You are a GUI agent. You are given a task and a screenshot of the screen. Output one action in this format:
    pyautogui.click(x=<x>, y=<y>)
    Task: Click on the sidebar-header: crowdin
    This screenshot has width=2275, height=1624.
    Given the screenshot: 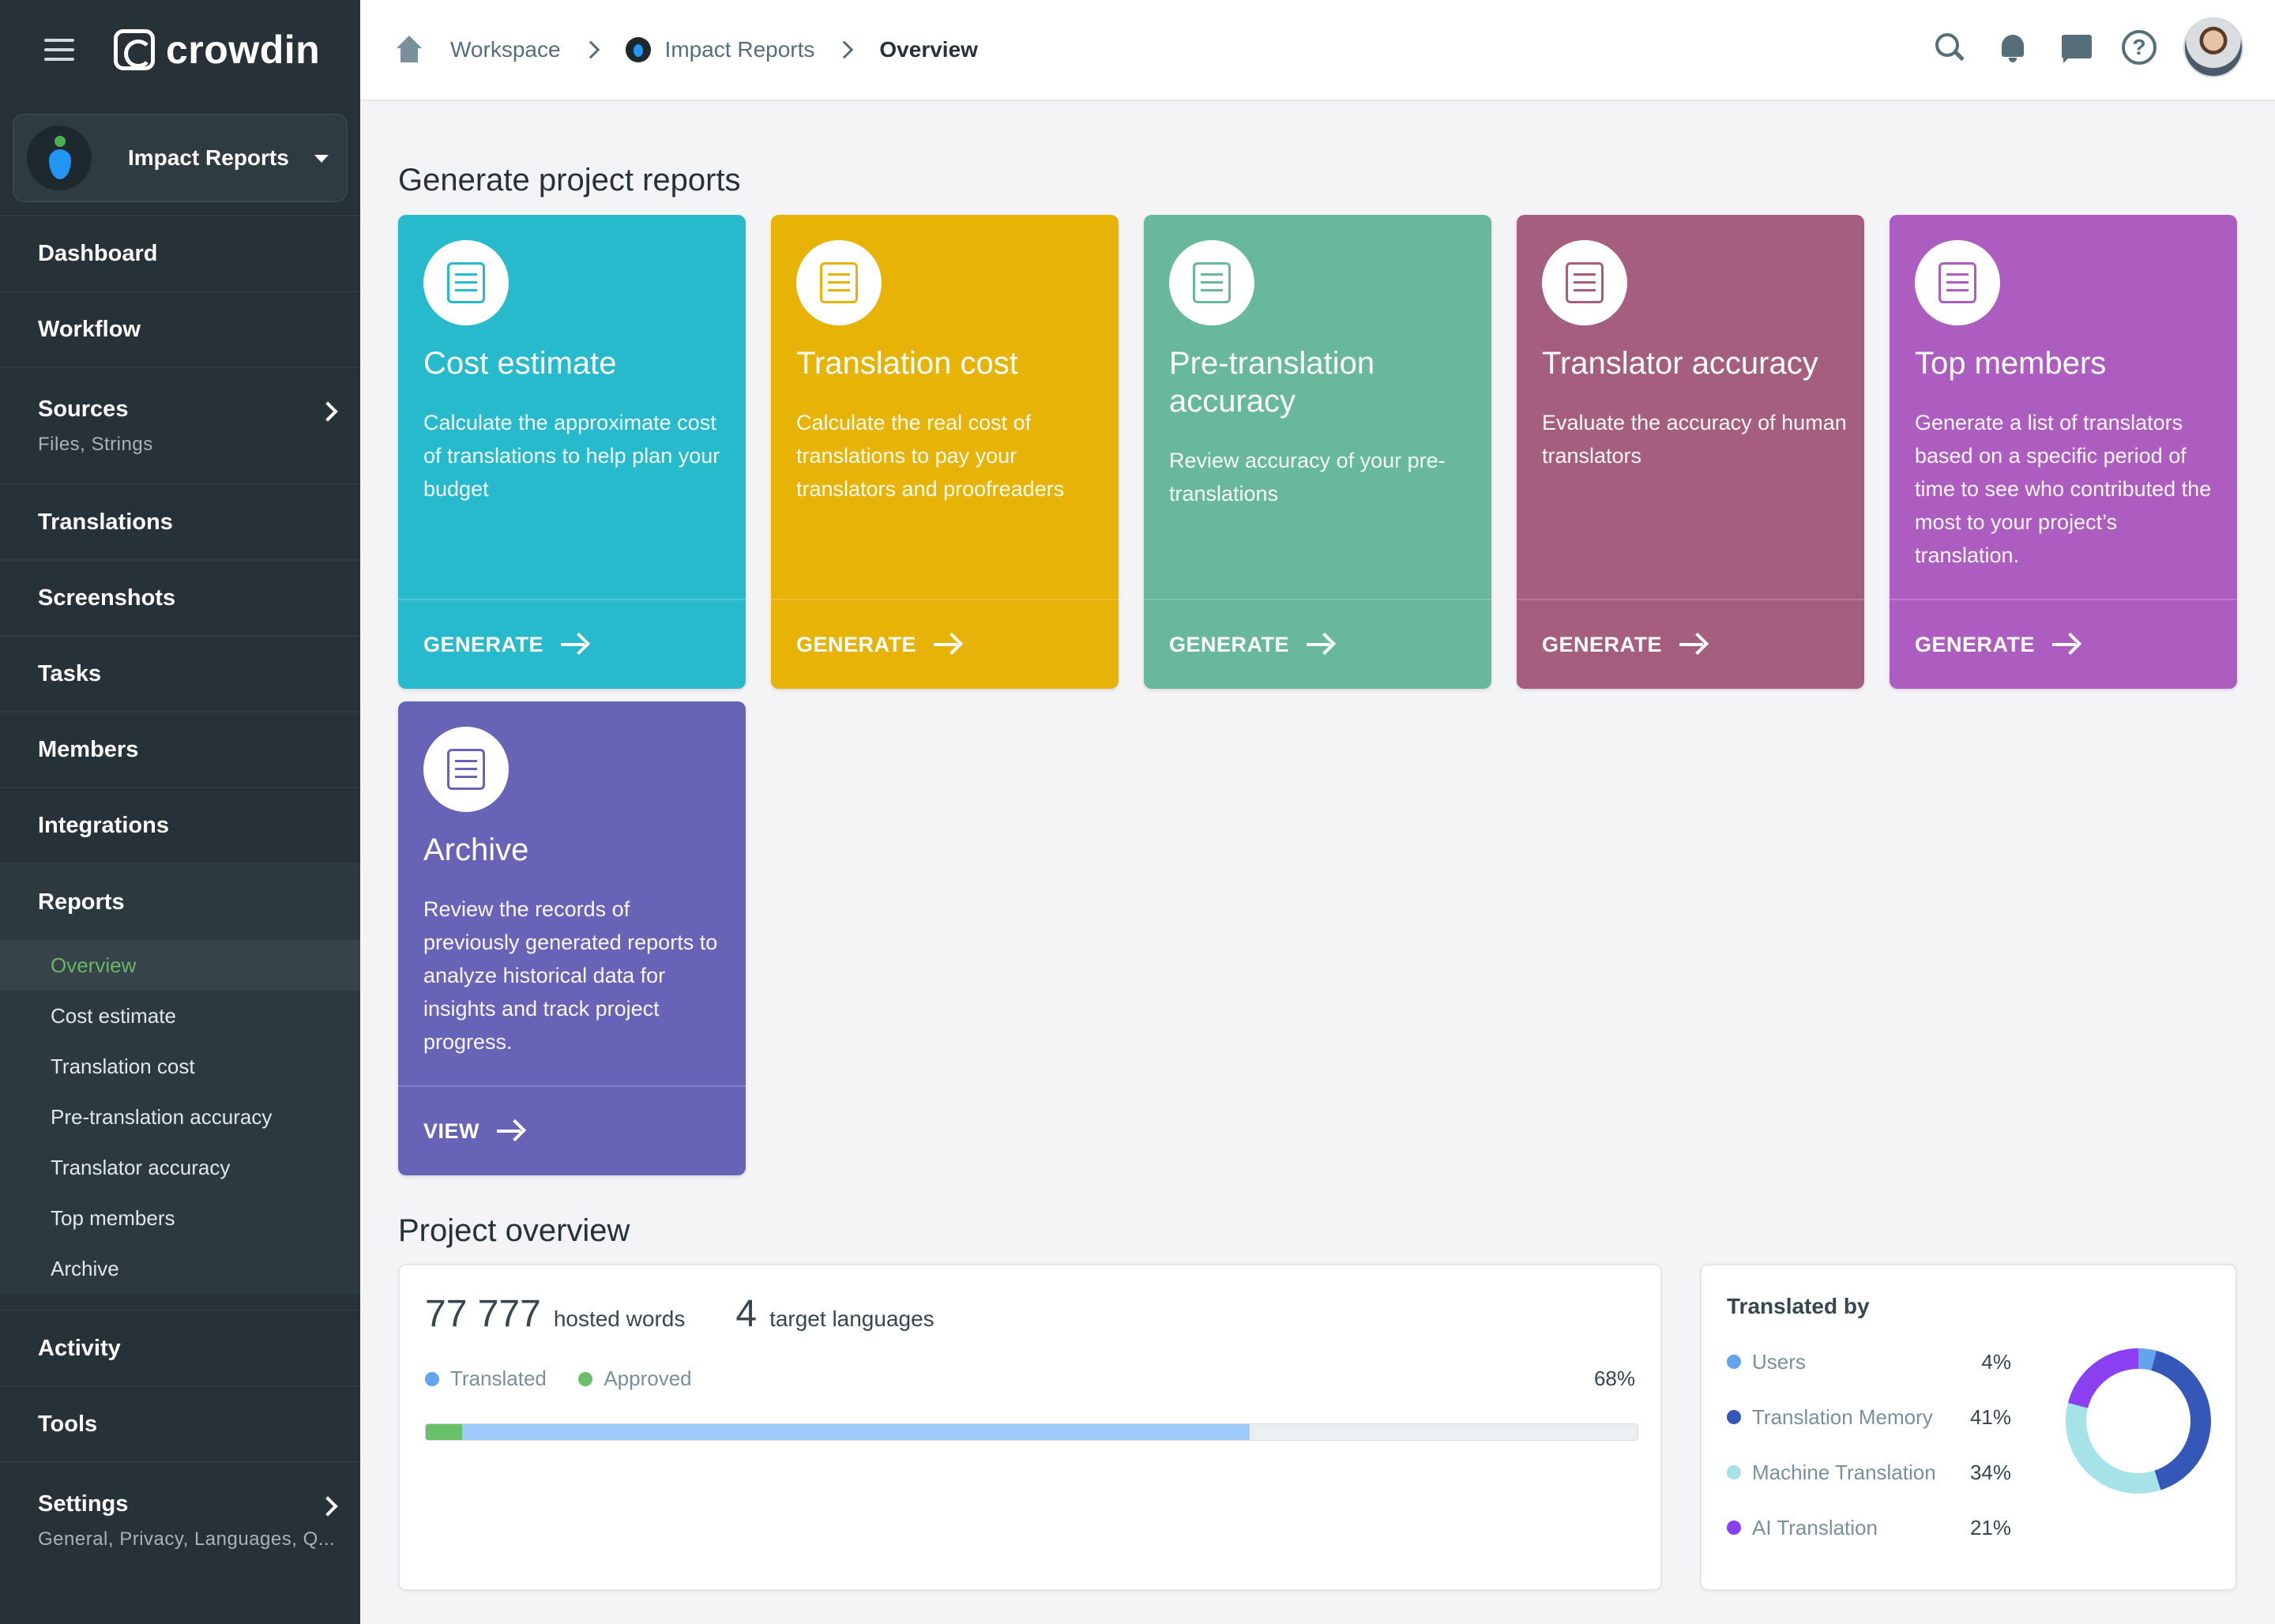 What is the action you would take?
    pyautogui.click(x=180, y=50)
    